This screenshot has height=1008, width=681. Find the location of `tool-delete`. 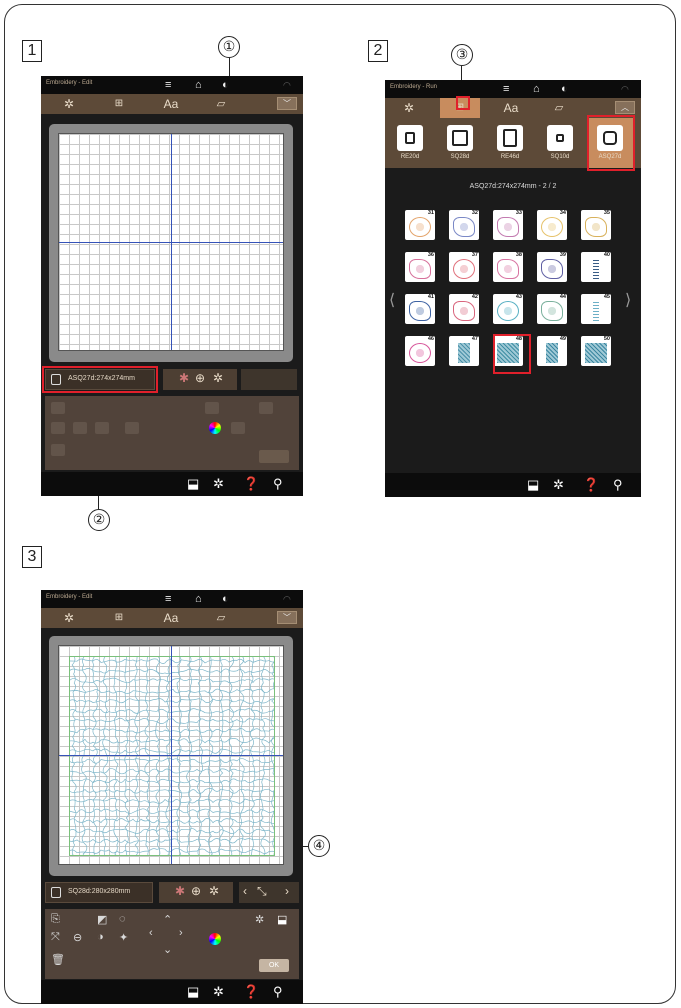

tool-delete is located at coordinates (58, 450).